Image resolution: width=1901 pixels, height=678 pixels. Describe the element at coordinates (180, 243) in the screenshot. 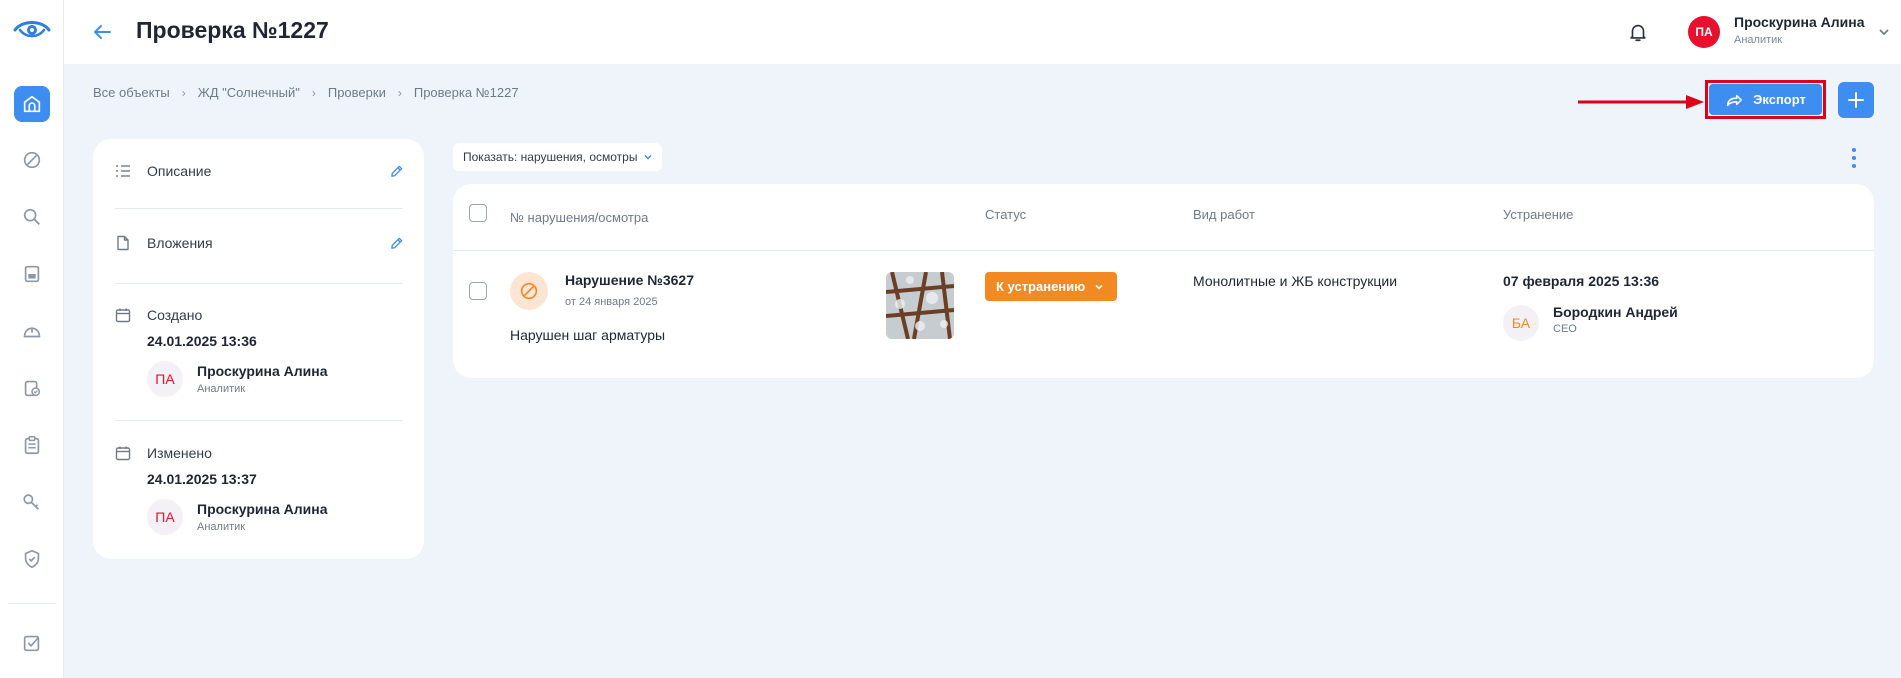

I see `attachments-label: Вложения` at that location.